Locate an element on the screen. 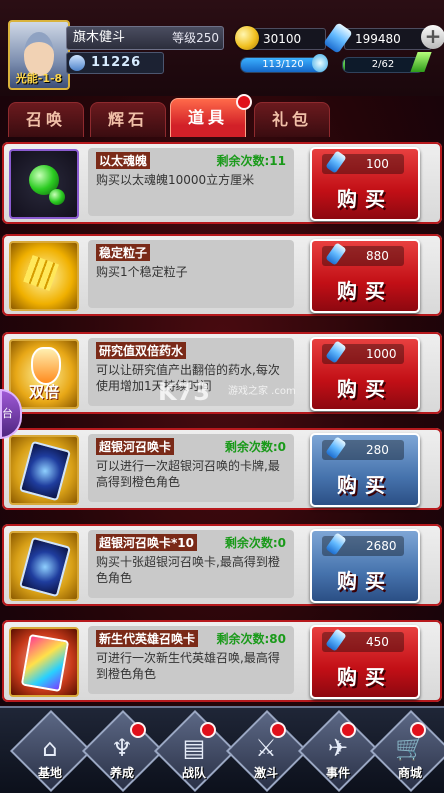  power-value: 11226 is located at coordinates (116, 62).